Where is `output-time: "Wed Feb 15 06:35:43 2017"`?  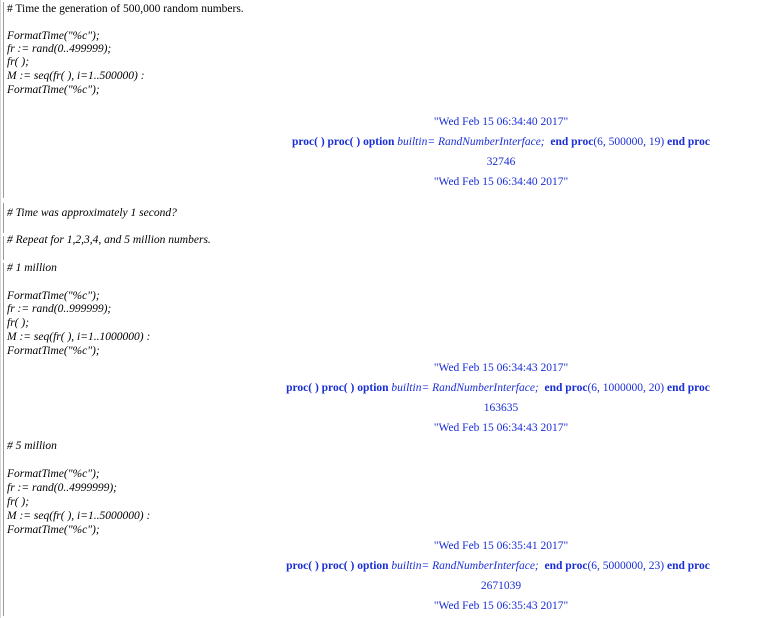
output-time: "Wed Feb 15 06:35:43 2017" is located at coordinates (501, 606).